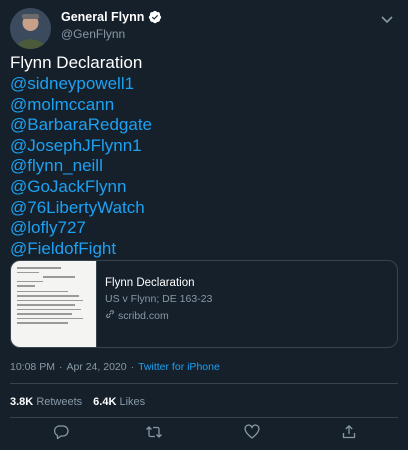 The height and width of the screenshot is (450, 408). I want to click on mention-link: @GoJackFlynn, so click(81, 187).